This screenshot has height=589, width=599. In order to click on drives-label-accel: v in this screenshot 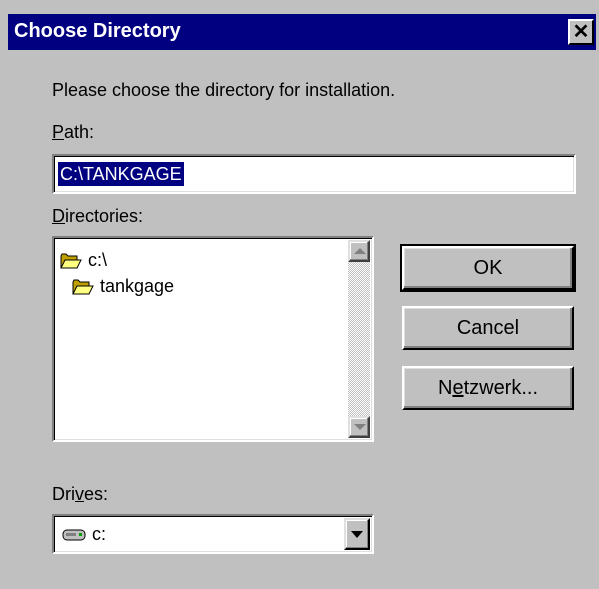, I will do `click(79, 494)`.